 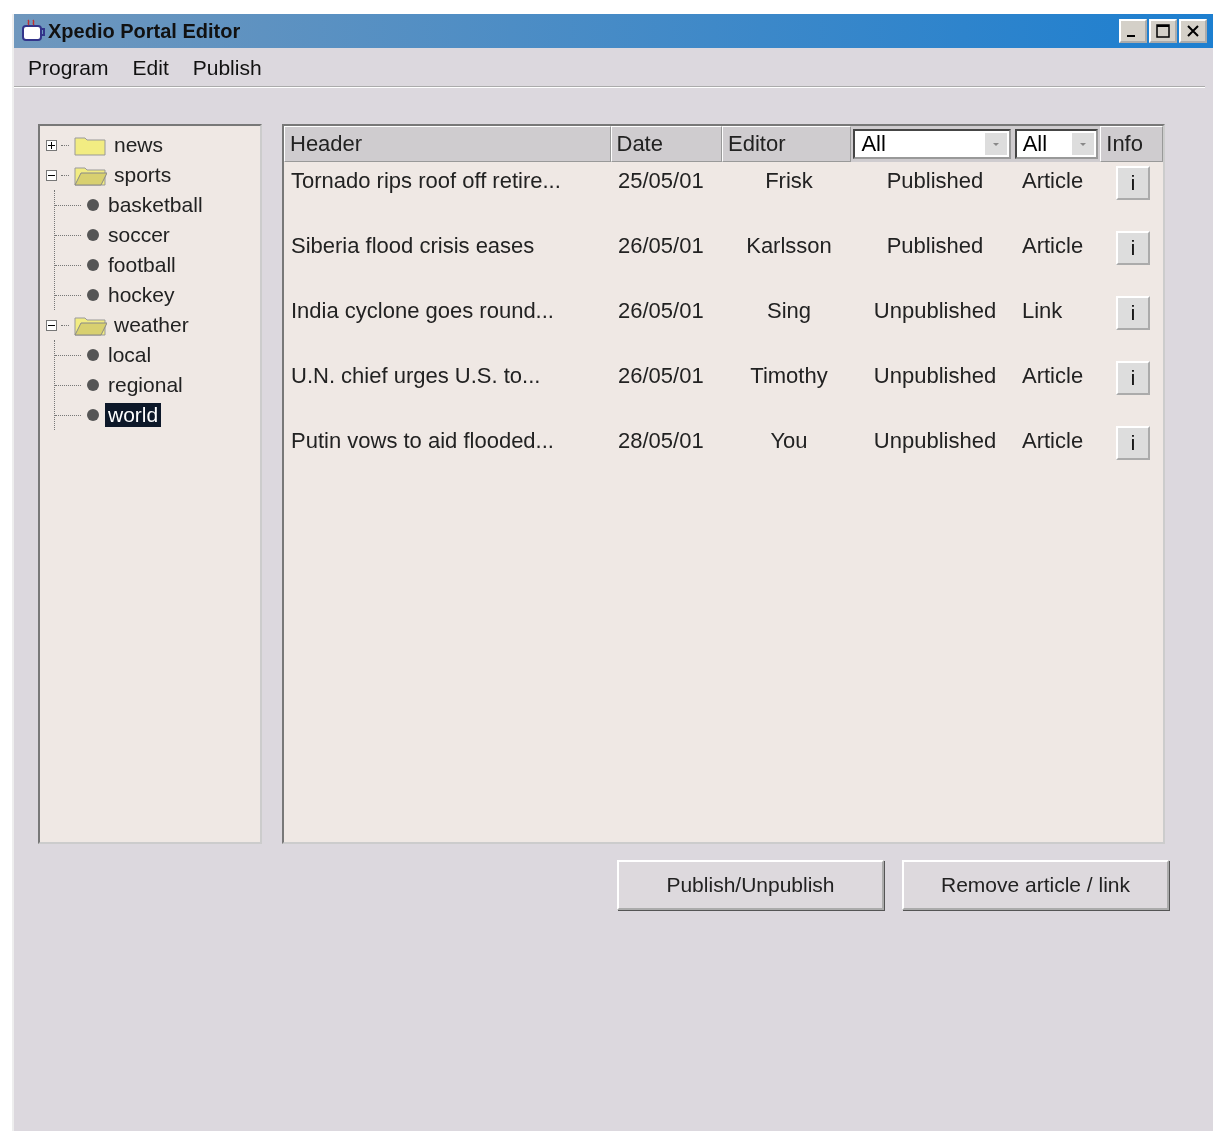 I want to click on tree-item: news, so click(x=139, y=145).